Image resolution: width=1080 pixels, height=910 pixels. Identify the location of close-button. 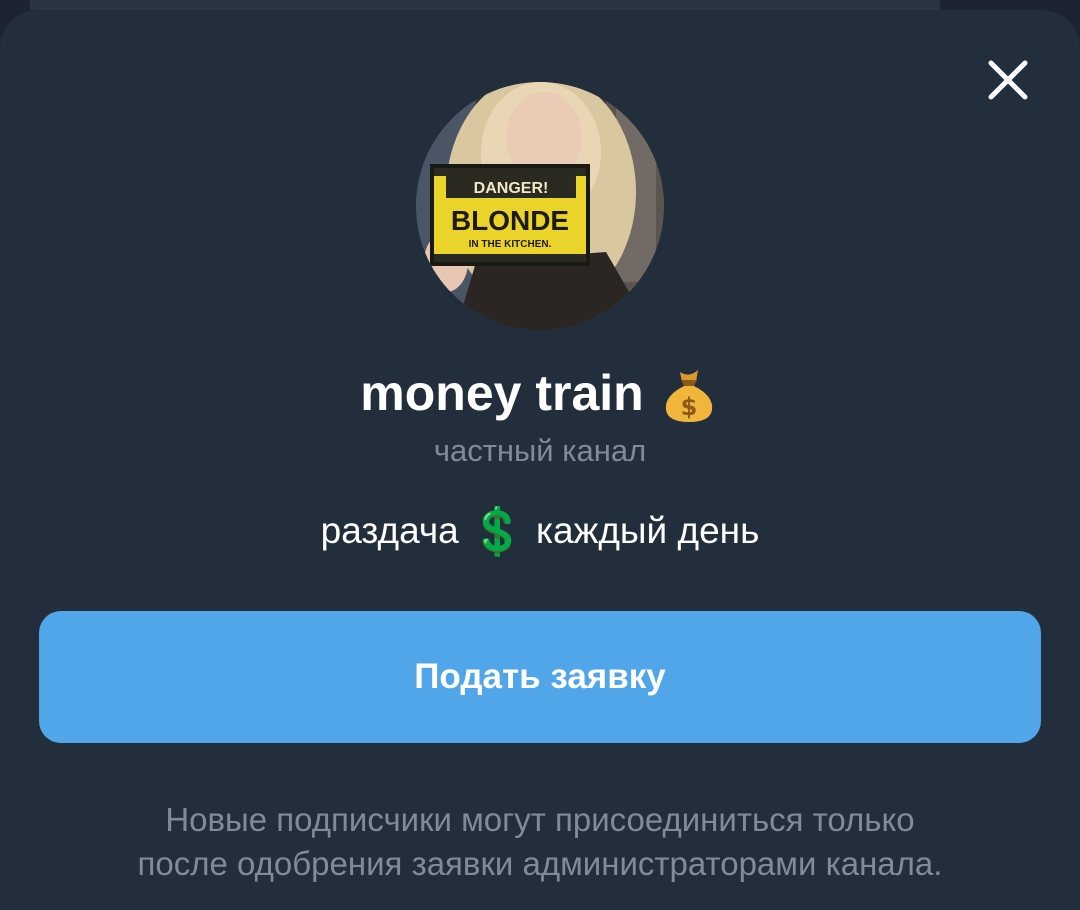
(1008, 80).